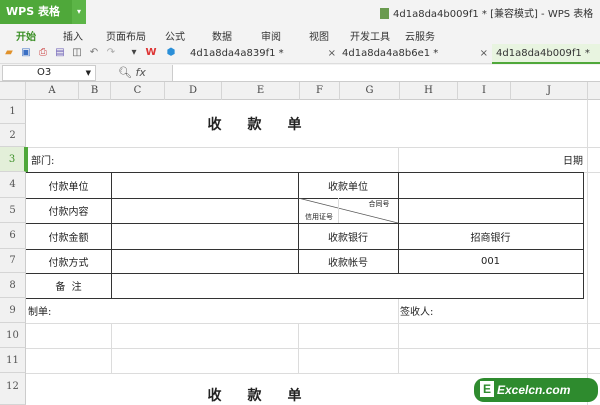  Describe the element at coordinates (319, 217) in the screenshot. I see `credit-no-label: 信用证号` at that location.